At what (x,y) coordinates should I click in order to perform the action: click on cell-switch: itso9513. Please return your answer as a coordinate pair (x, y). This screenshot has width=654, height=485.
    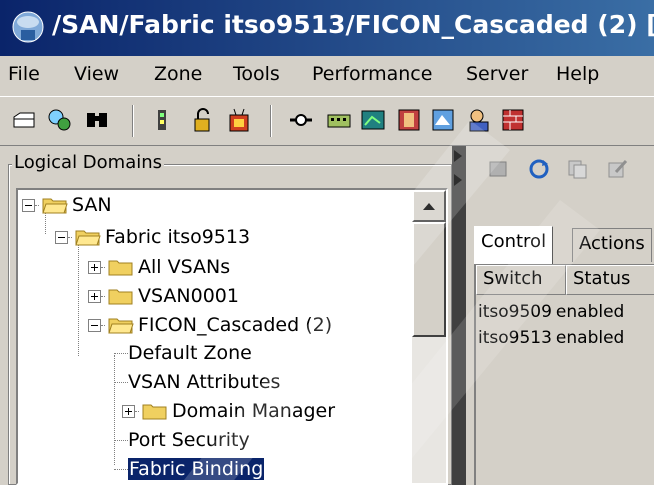
    Looking at the image, I should click on (515, 338).